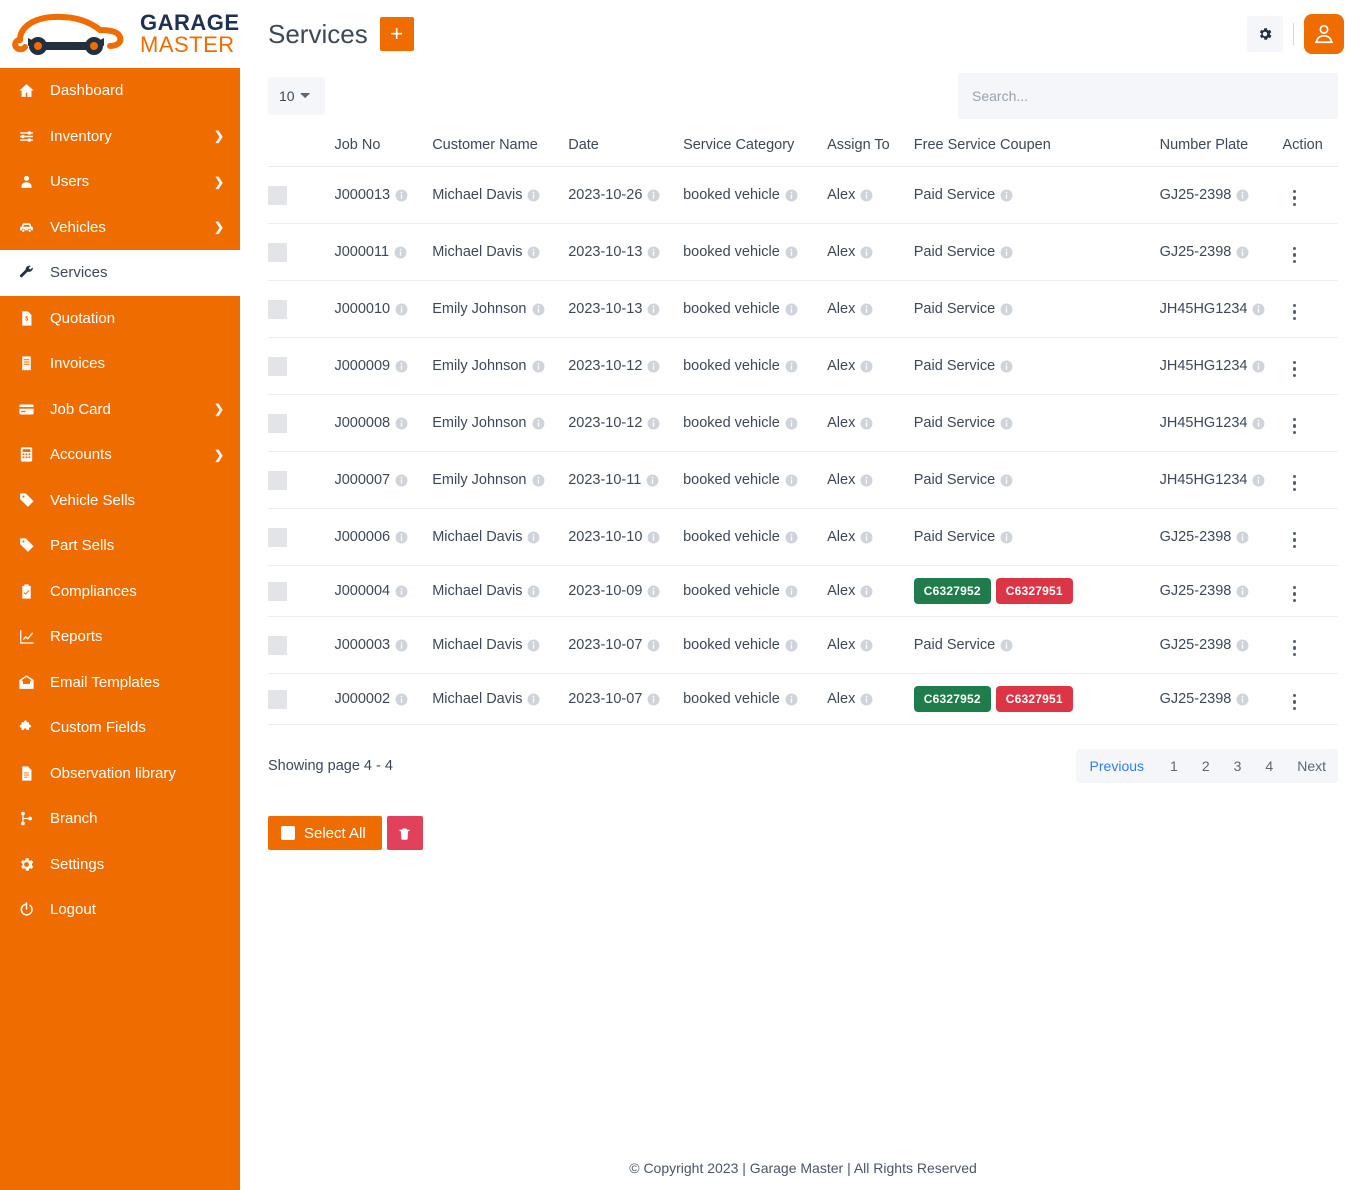 The width and height of the screenshot is (1366, 1190). What do you see at coordinates (120, 319) in the screenshot?
I see `sidebar-item-quotation: Quotation` at bounding box center [120, 319].